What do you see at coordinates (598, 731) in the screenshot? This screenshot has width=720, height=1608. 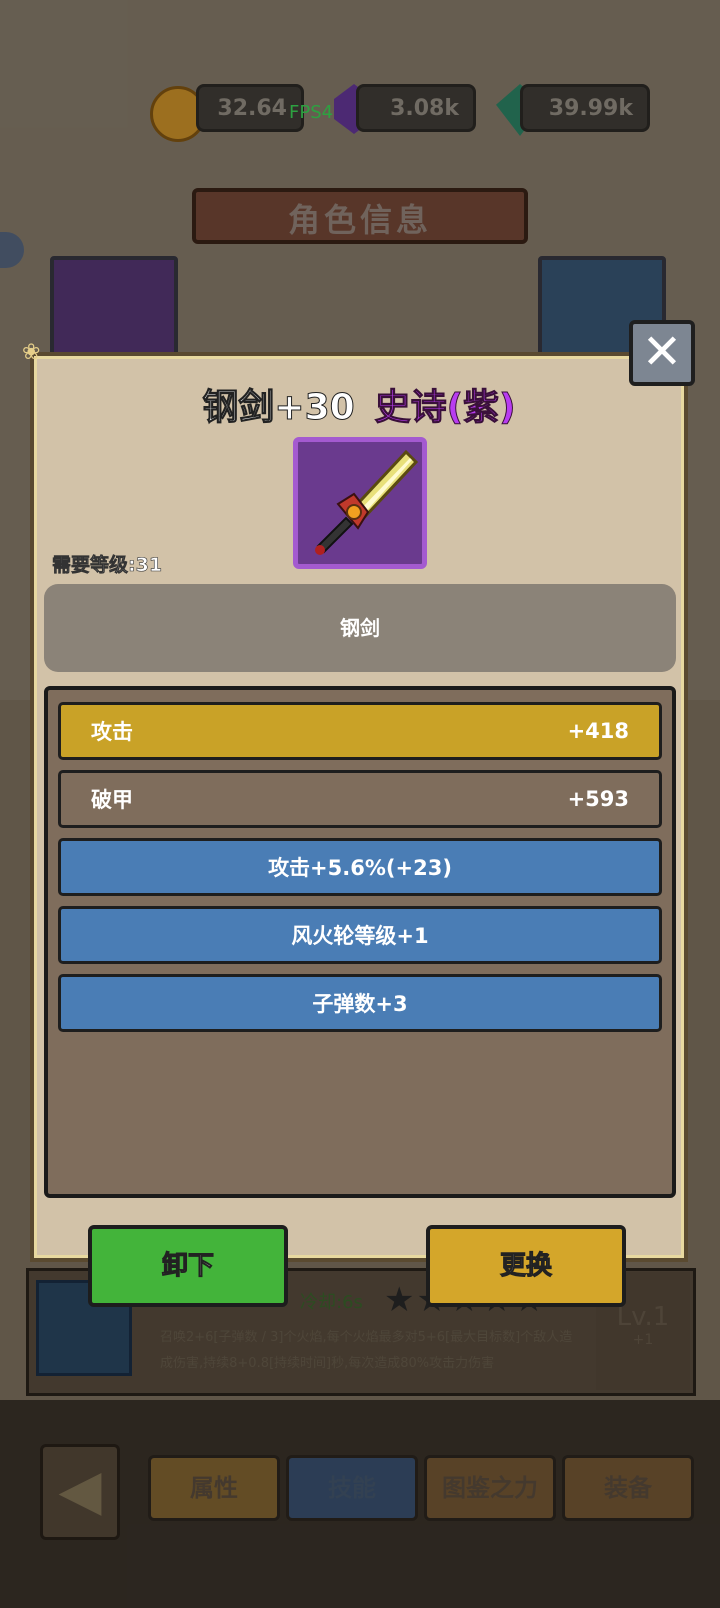 I see `stat-value: +418` at bounding box center [598, 731].